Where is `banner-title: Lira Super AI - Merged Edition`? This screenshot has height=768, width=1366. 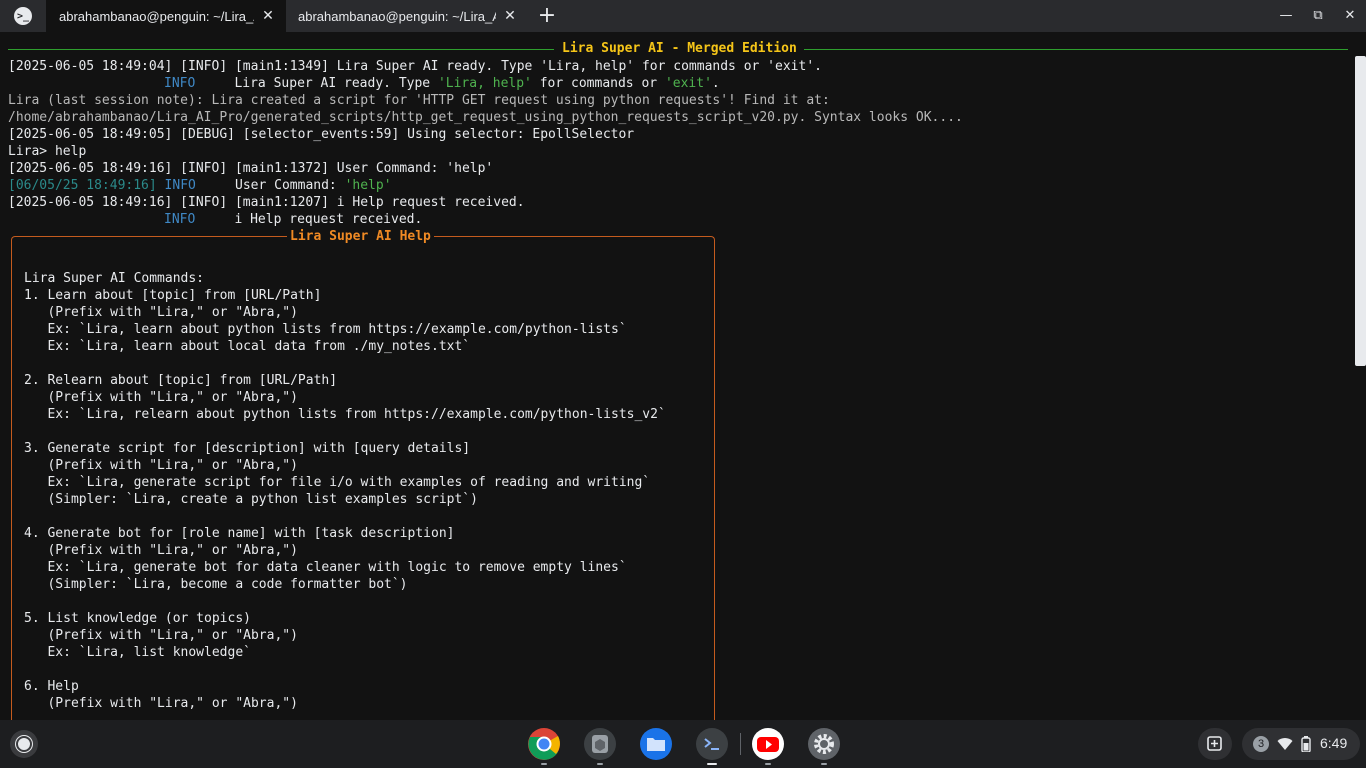
banner-title: Lira Super AI - Merged Edition is located at coordinates (679, 48).